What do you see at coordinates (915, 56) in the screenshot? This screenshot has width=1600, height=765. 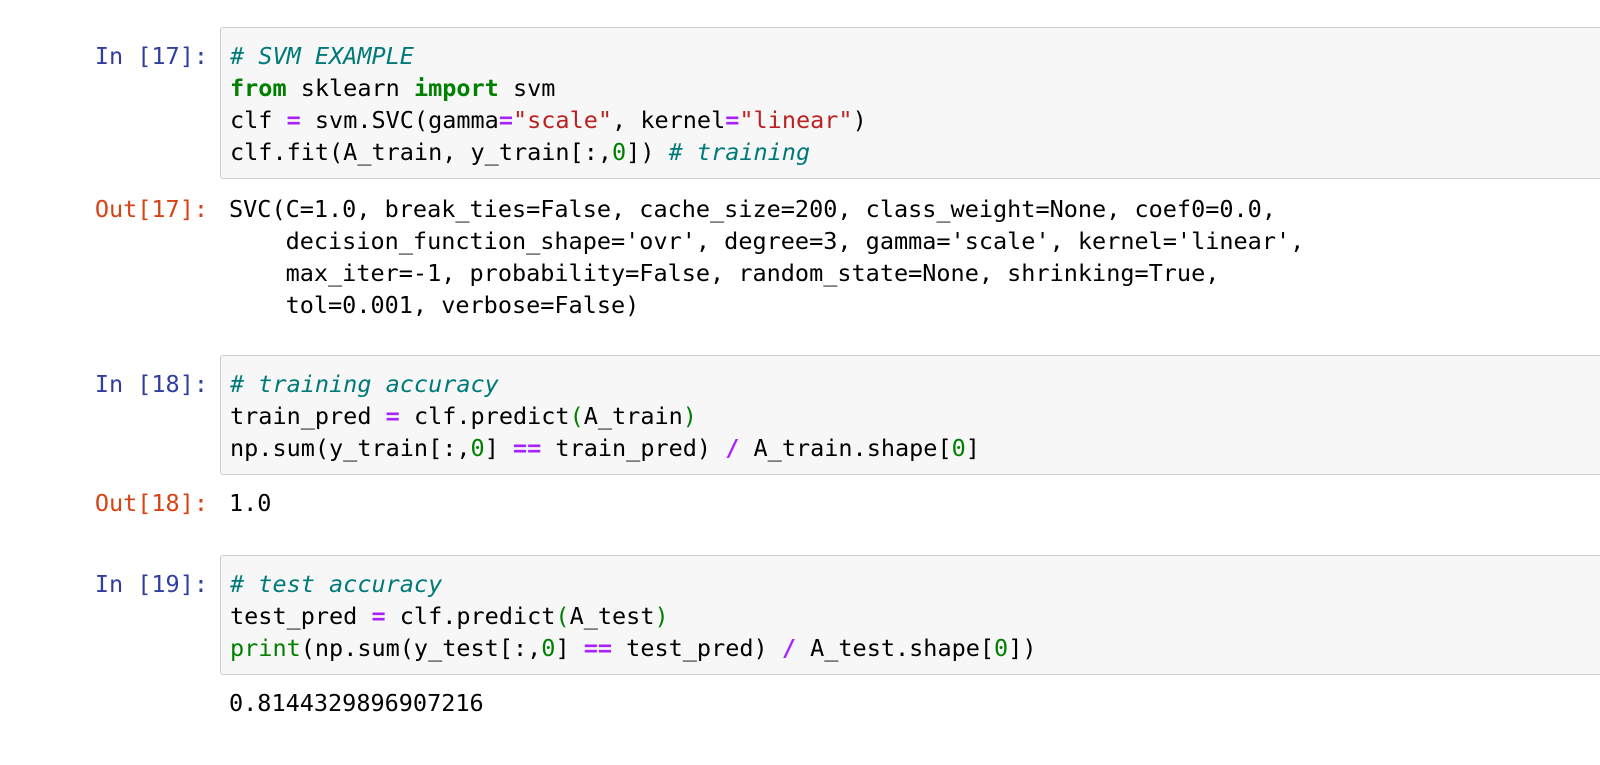 I see `code-line: # SVM EXAMPLE` at bounding box center [915, 56].